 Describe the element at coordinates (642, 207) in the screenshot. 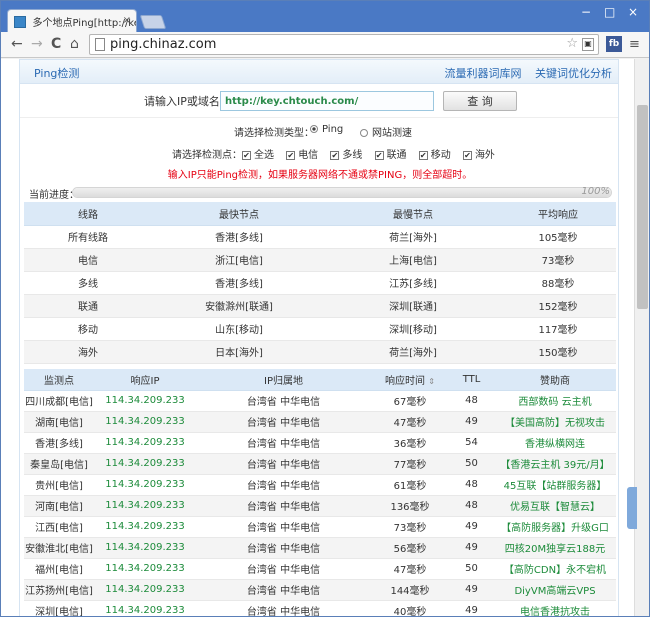

I see `scrollbar-thumb` at that location.